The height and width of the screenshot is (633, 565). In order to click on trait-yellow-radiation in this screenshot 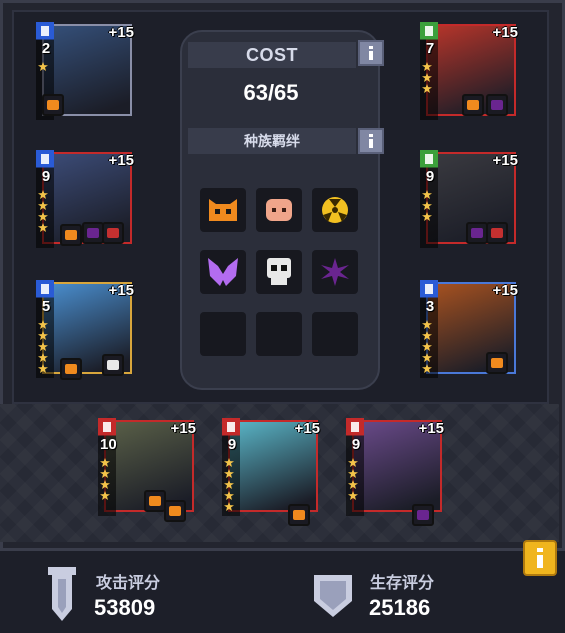, I will do `click(335, 210)`.